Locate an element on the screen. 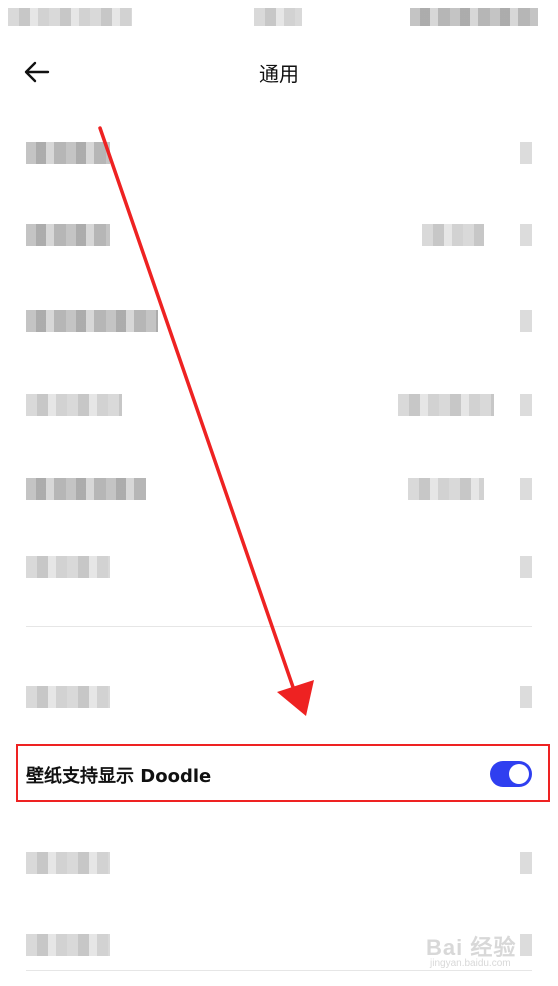 Image resolution: width=558 pixels, height=986 pixels. status-bar is located at coordinates (279, 17).